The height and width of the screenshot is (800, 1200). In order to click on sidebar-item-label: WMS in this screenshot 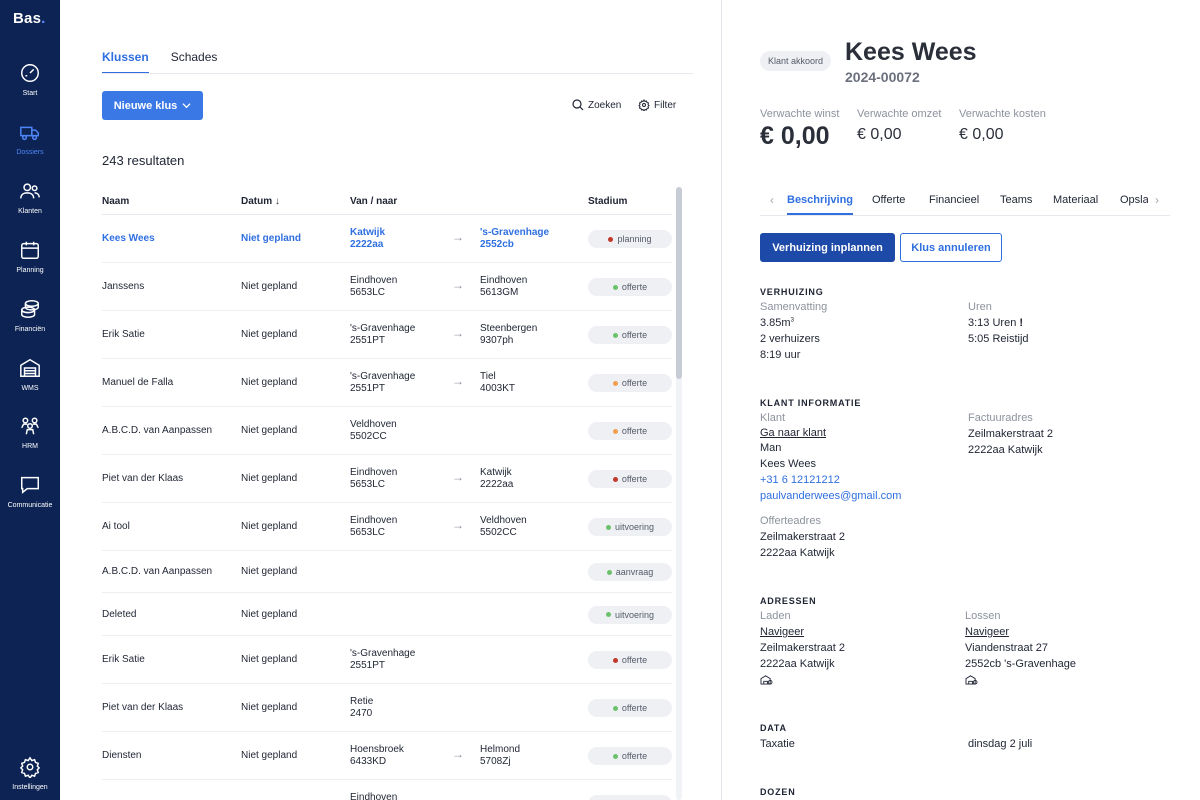, I will do `click(30, 388)`.